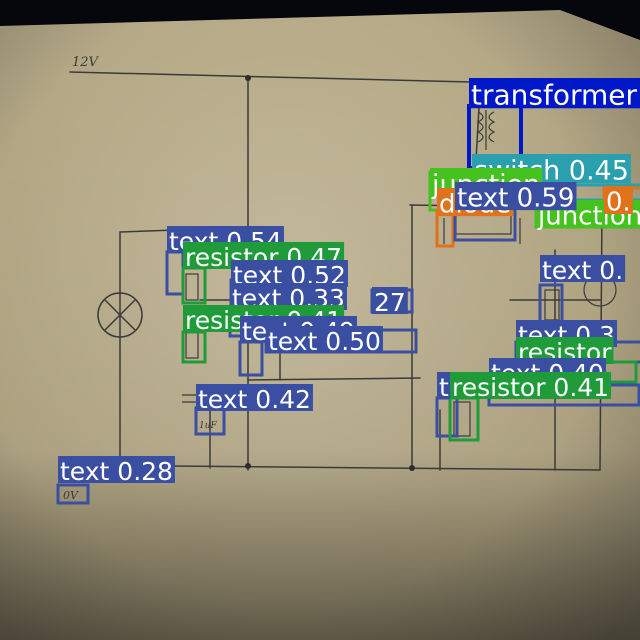 This screenshot has height=640, width=640. I want to click on supply-voltage-note: 12V, so click(86, 62).